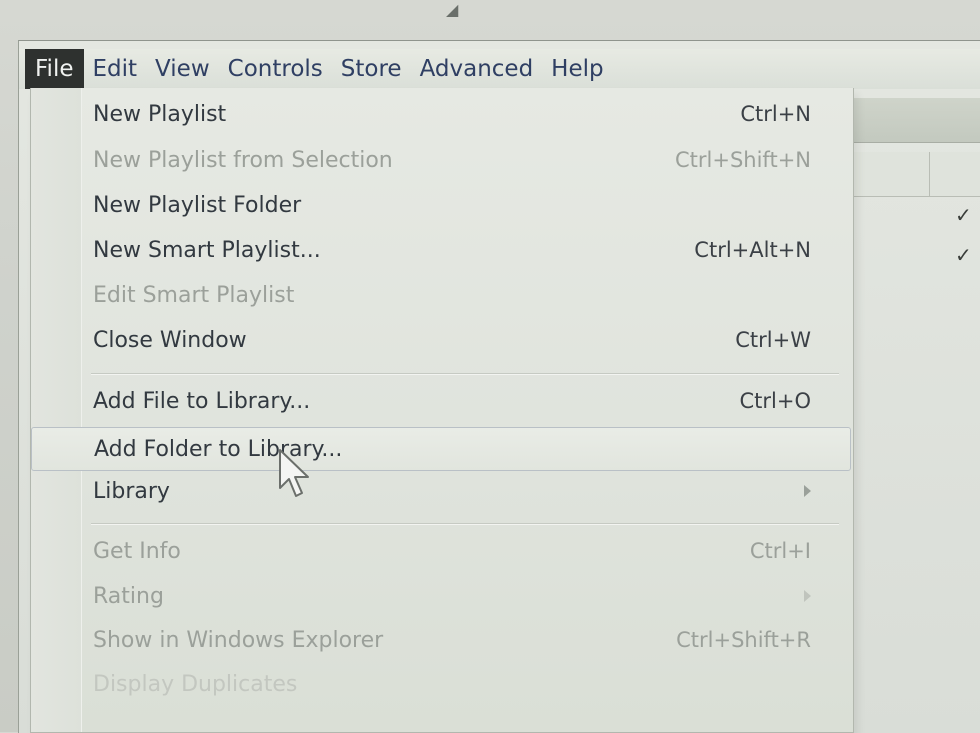  What do you see at coordinates (929, 174) in the screenshot?
I see `column-divider` at bounding box center [929, 174].